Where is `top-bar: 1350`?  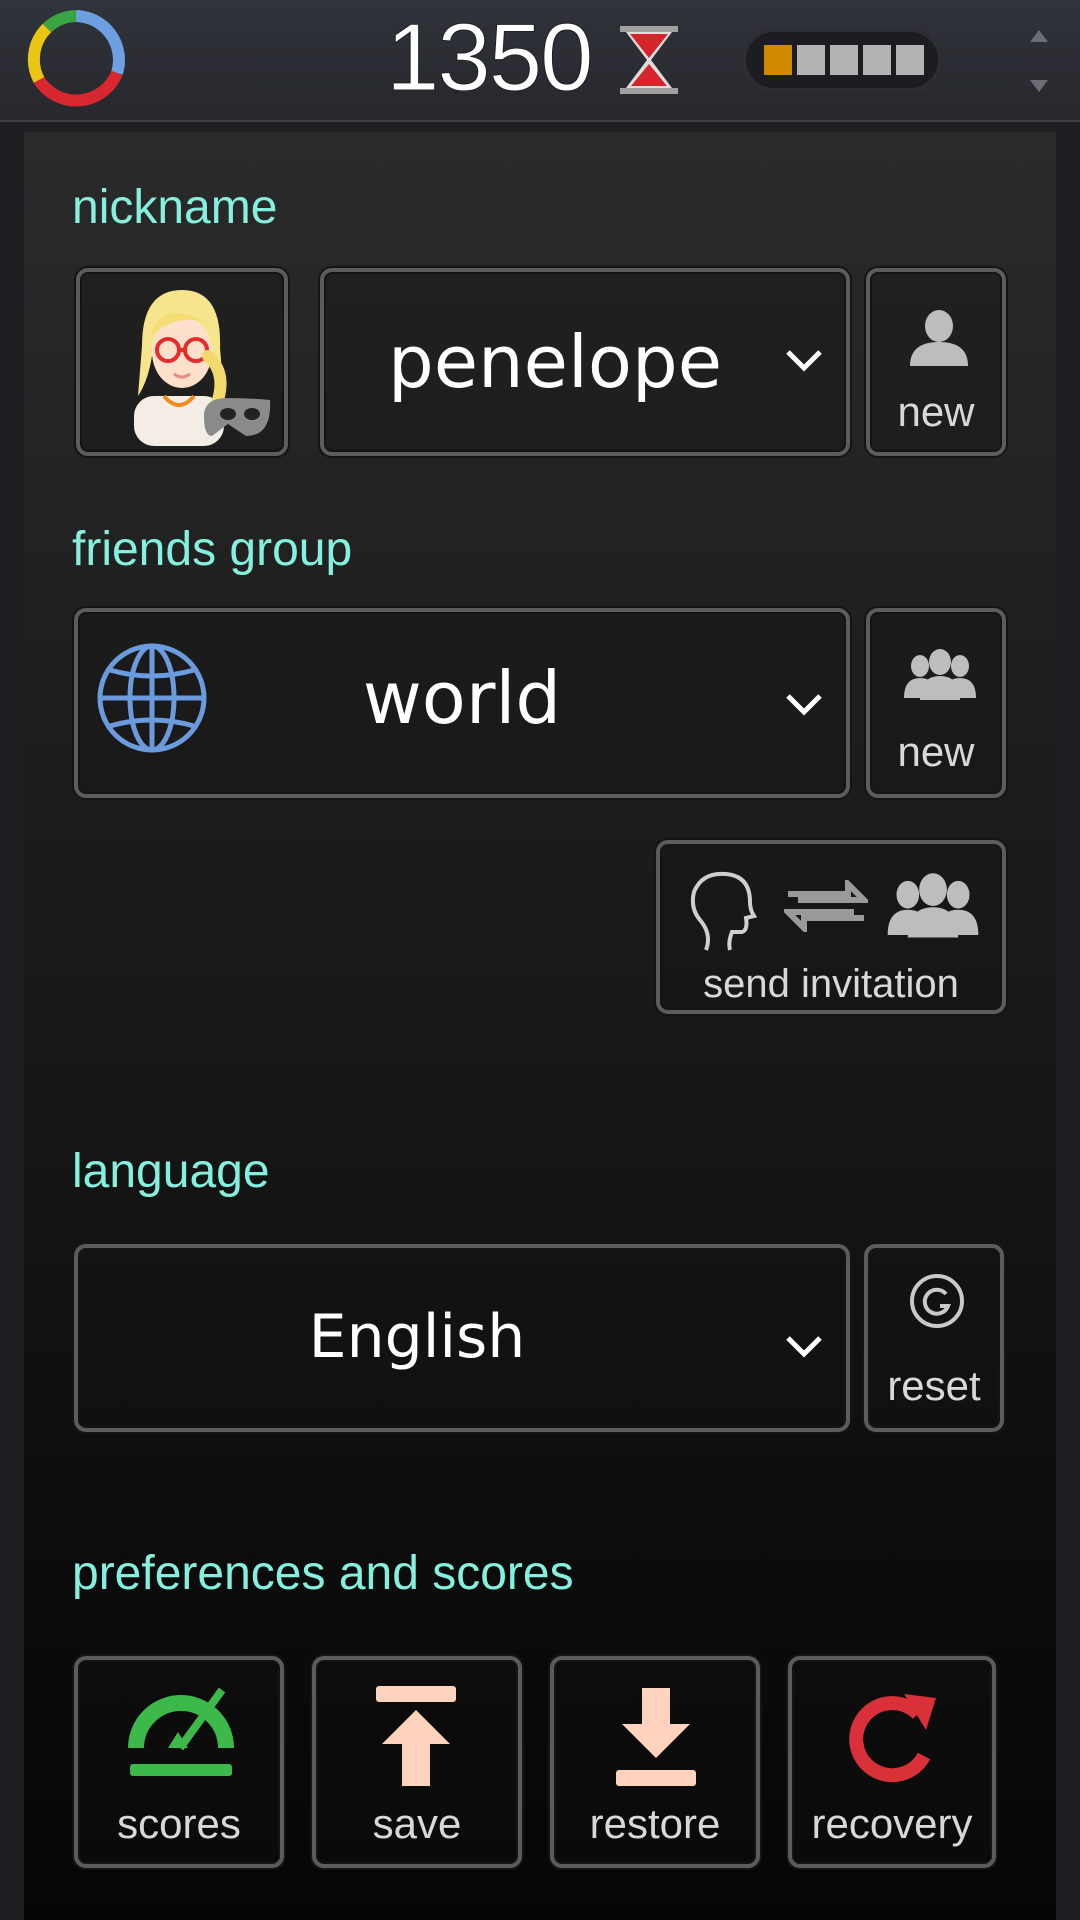 top-bar: 1350 is located at coordinates (540, 61).